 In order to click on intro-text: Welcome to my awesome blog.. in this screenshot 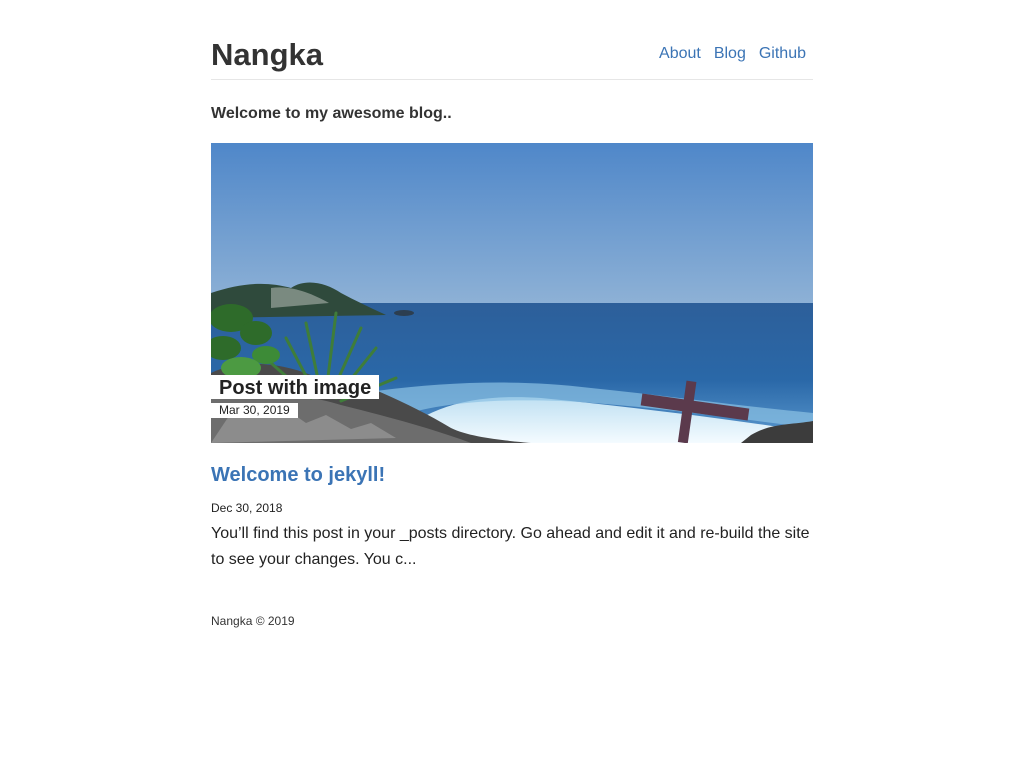, I will do `click(331, 113)`.